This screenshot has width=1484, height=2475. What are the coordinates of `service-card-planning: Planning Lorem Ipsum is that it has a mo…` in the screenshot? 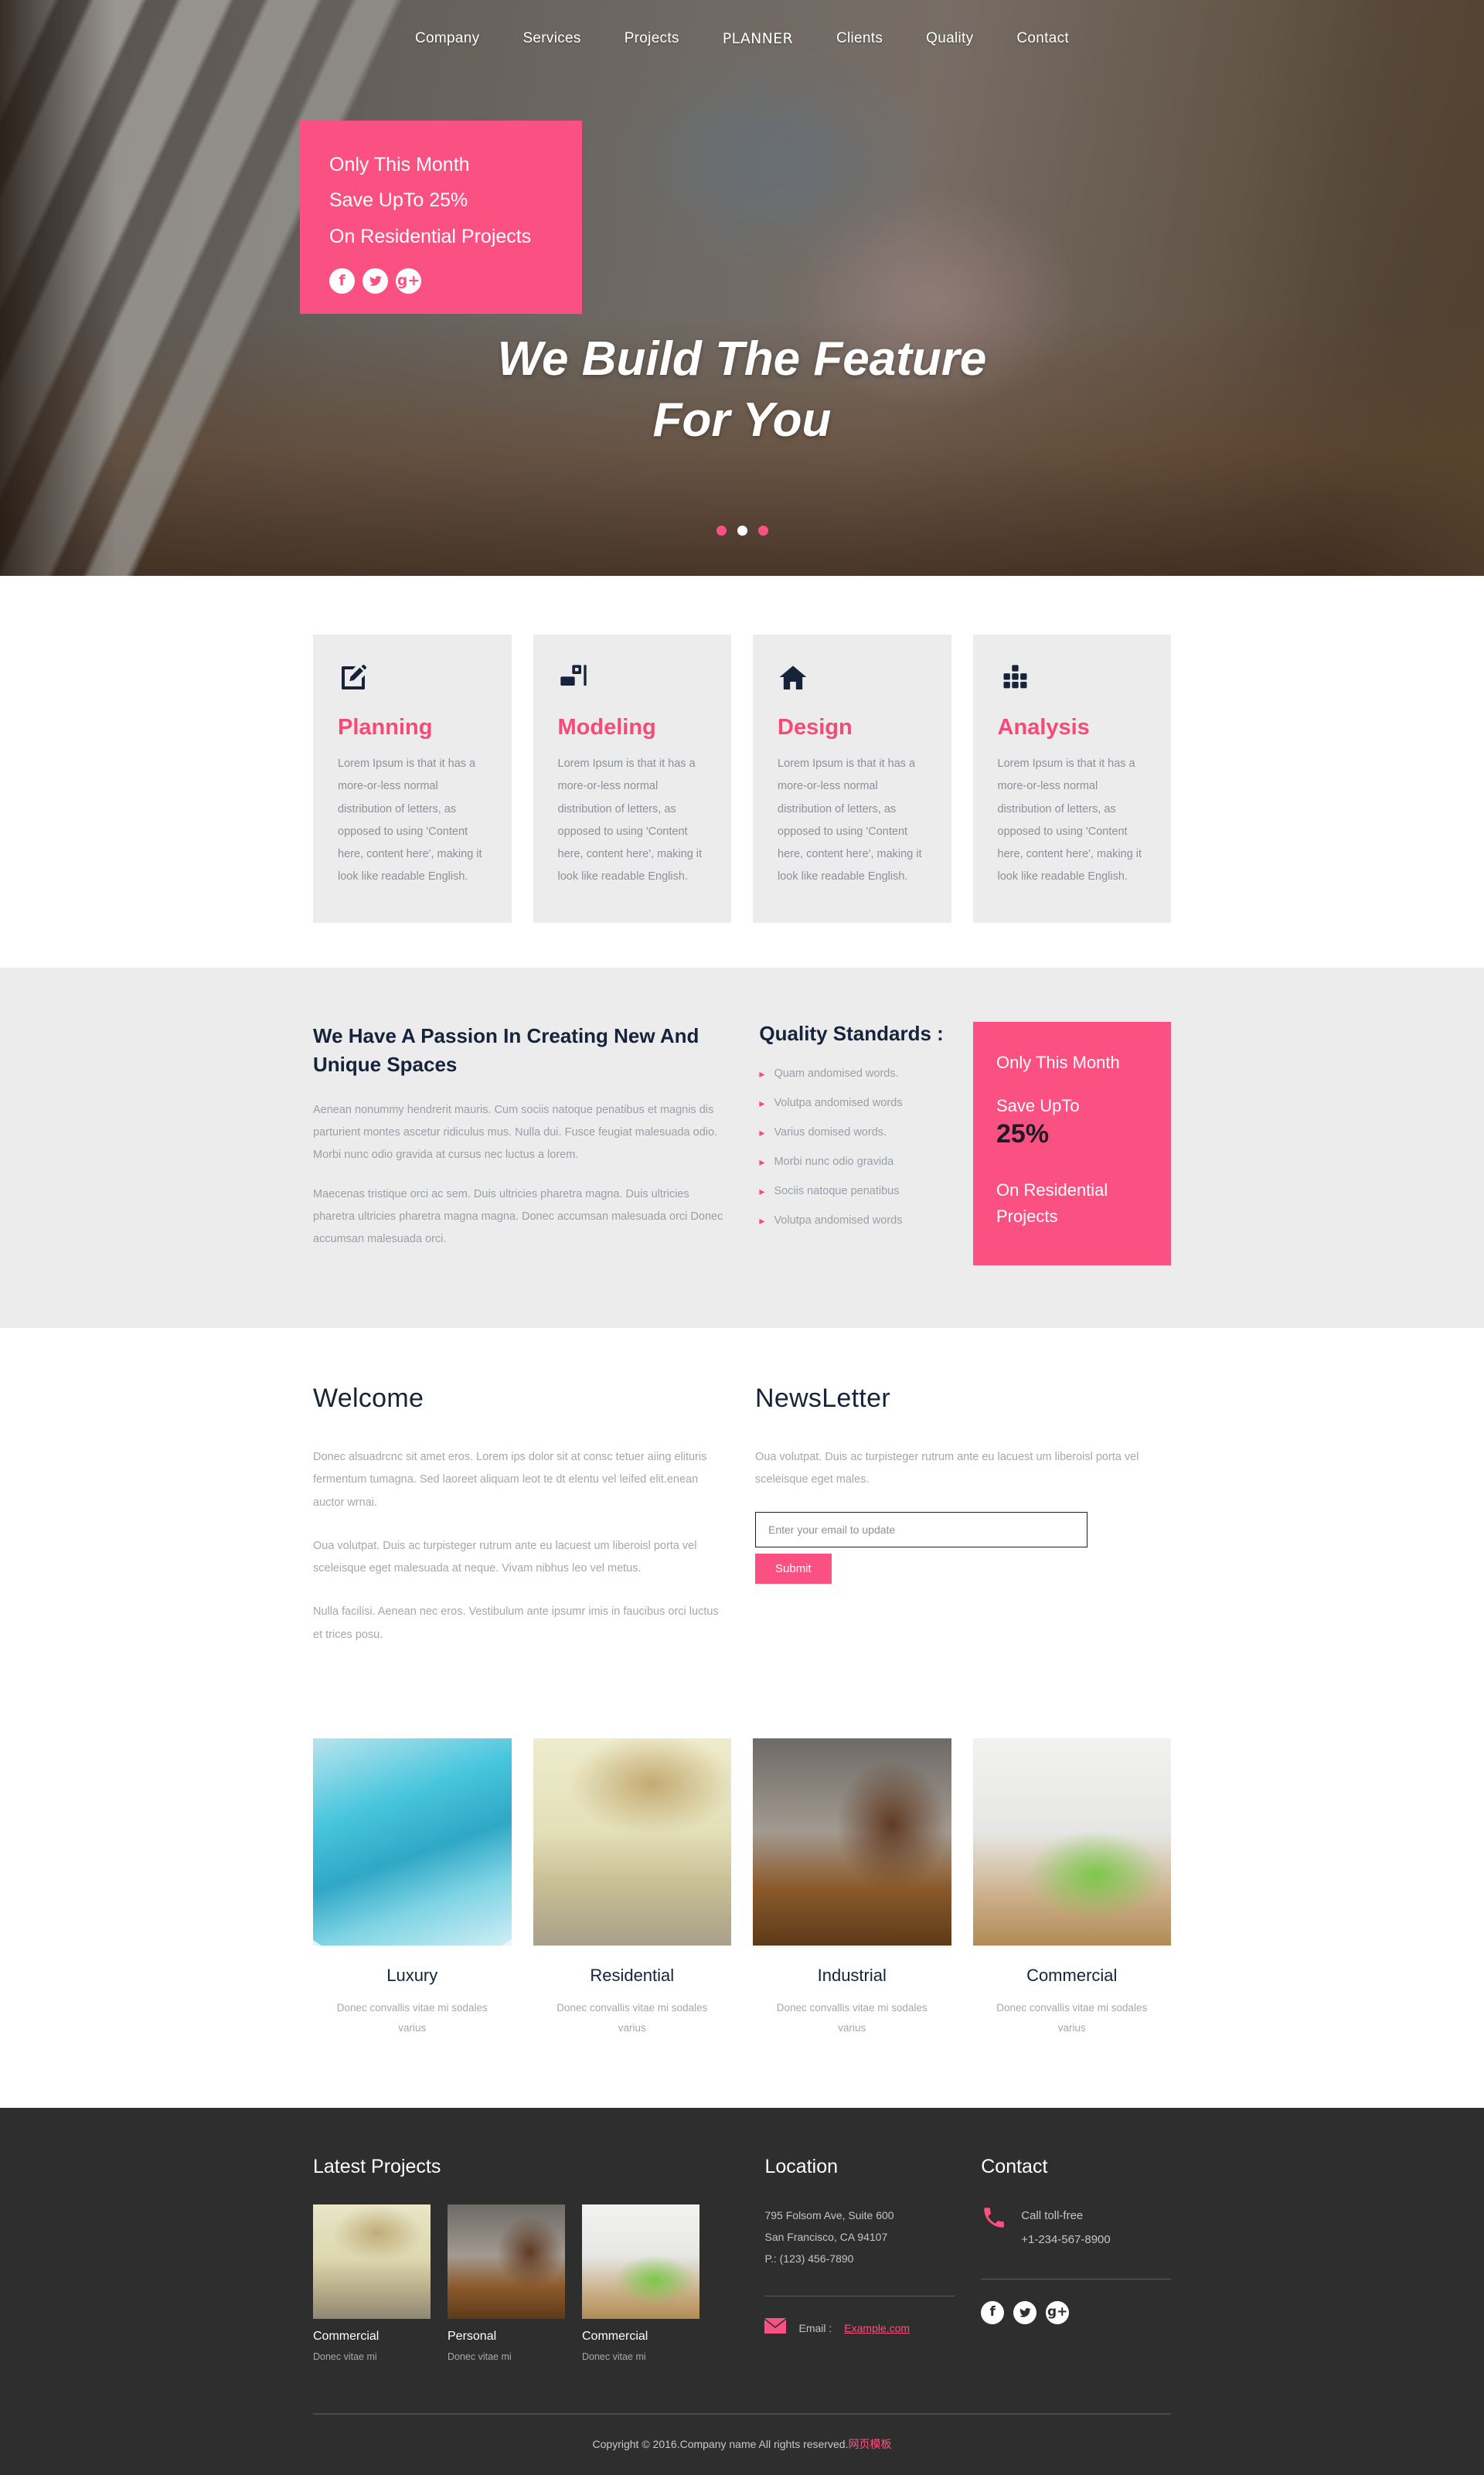 It's located at (412, 779).